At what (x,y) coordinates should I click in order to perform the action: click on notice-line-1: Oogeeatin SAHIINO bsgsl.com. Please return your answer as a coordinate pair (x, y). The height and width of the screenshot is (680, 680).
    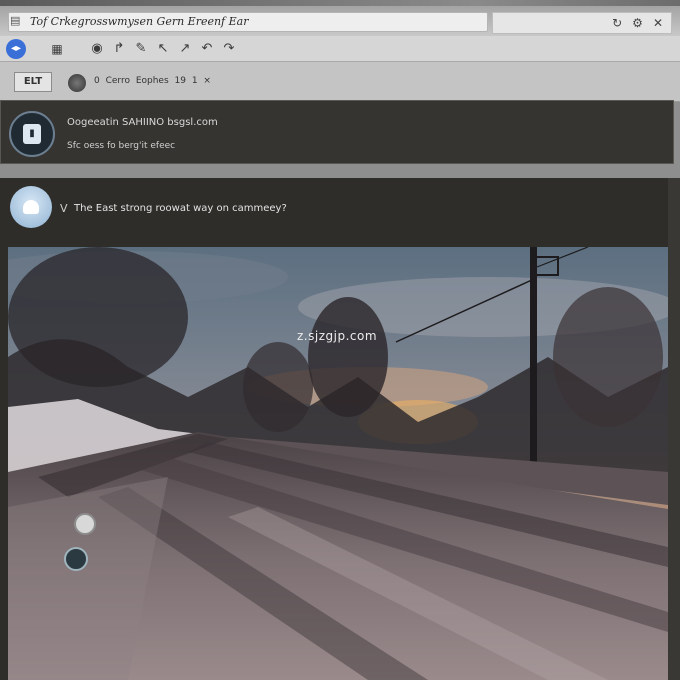
    Looking at the image, I should click on (142, 122).